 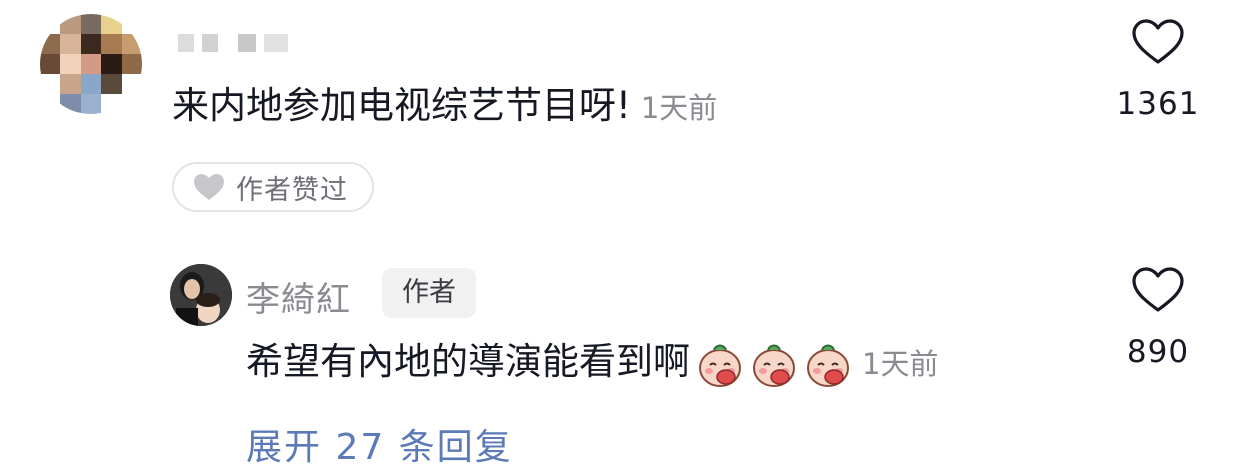 I want to click on author-liked-label: 作者赞过, so click(x=292, y=190).